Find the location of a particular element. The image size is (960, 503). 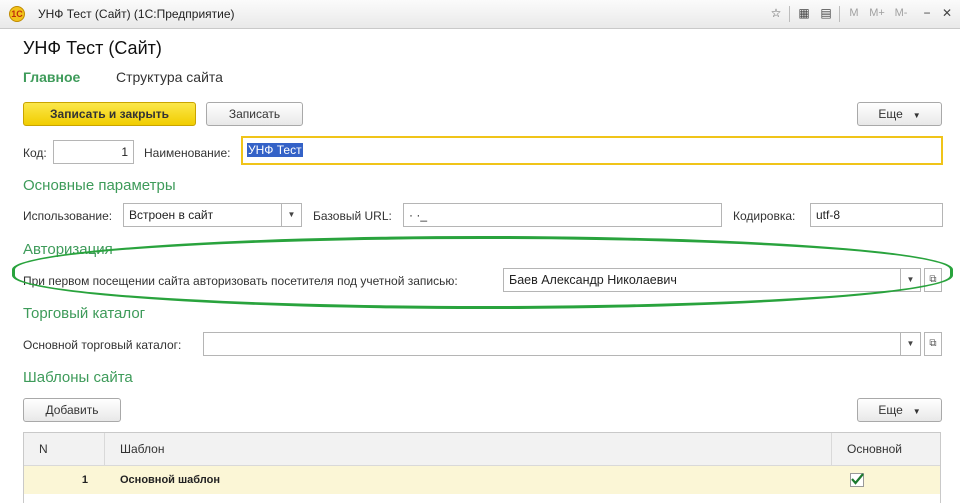

close-icon: ✕ is located at coordinates (947, 14).